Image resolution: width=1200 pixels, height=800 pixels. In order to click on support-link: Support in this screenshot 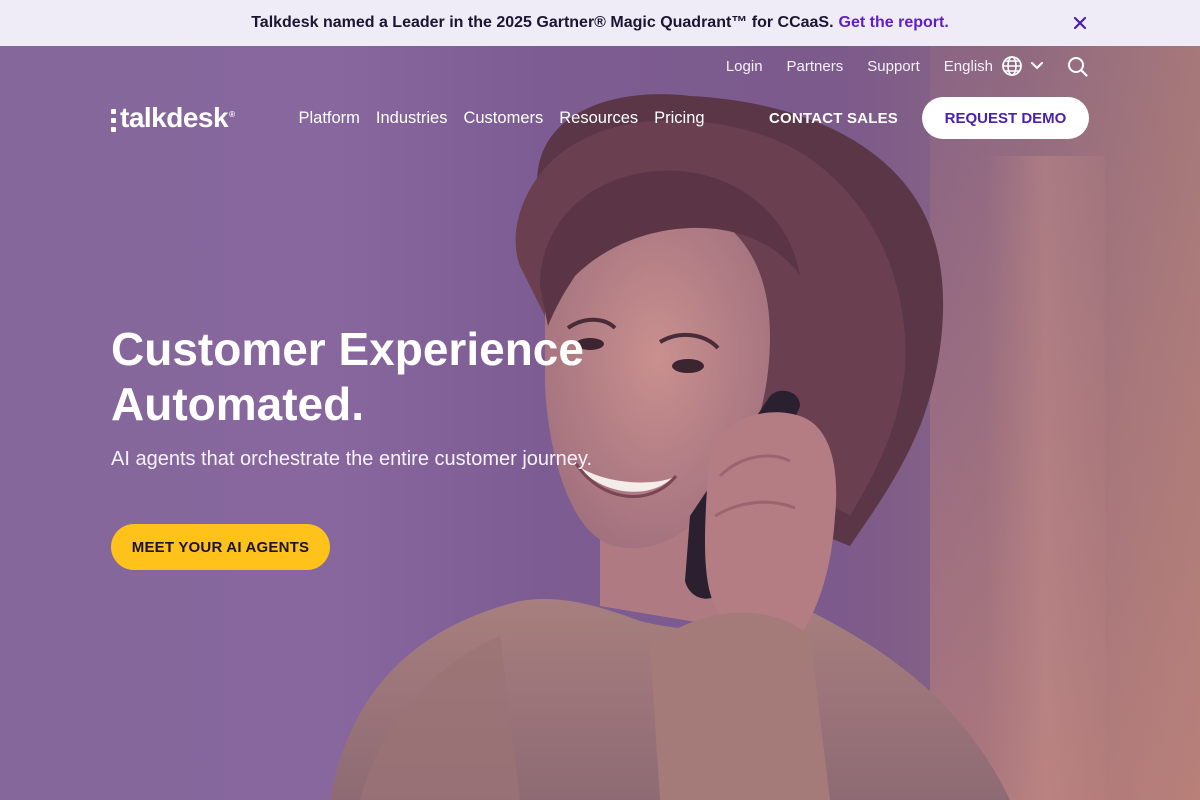, I will do `click(893, 66)`.